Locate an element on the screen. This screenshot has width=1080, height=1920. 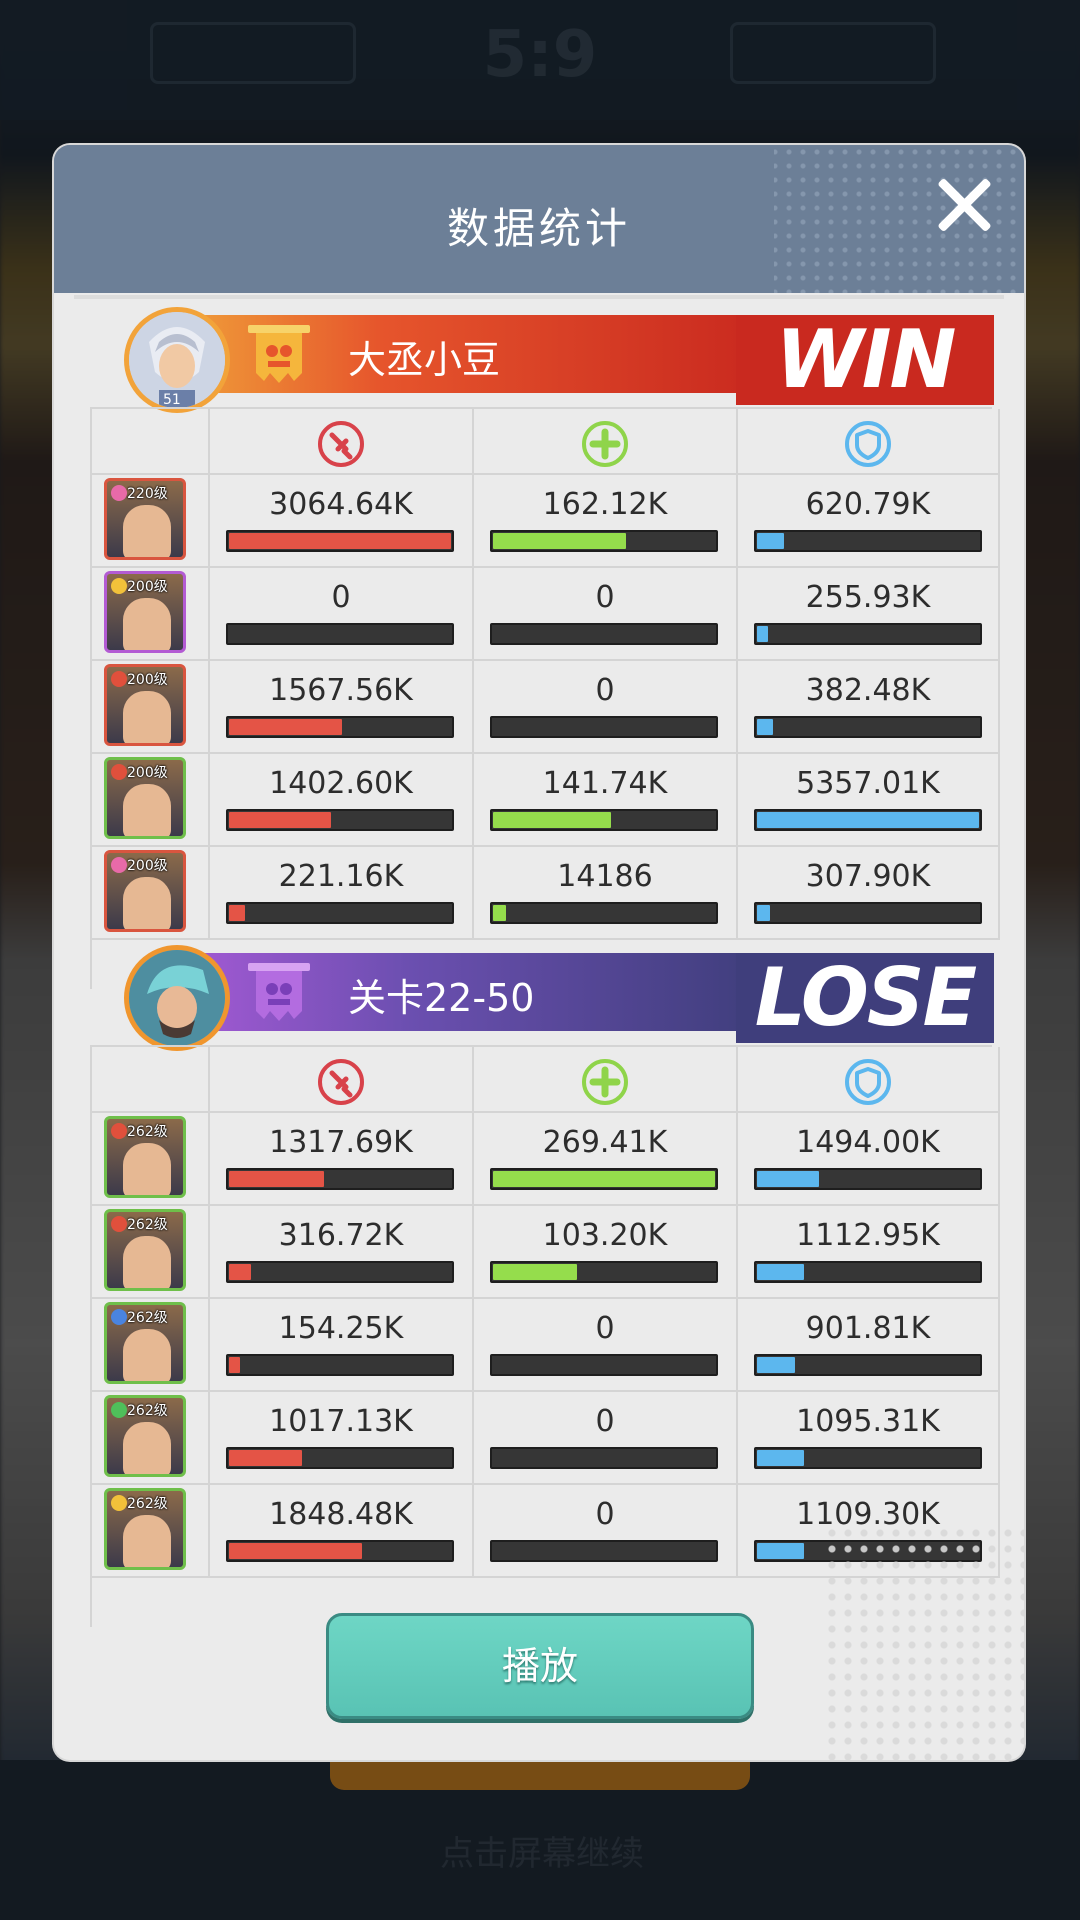
plus-icon is located at coordinates (605, 444).